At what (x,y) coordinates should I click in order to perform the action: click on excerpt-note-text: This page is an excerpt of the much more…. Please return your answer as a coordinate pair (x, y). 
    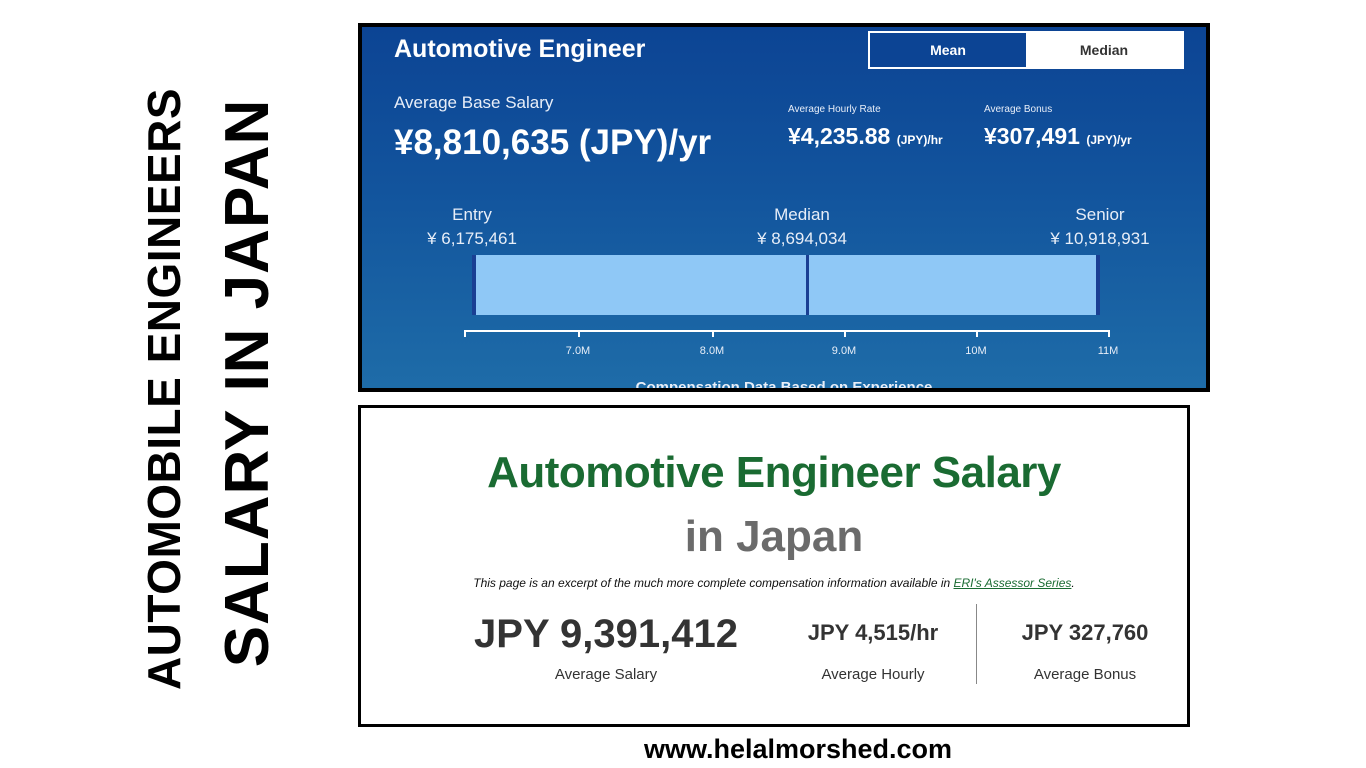
    Looking at the image, I should click on (713, 583).